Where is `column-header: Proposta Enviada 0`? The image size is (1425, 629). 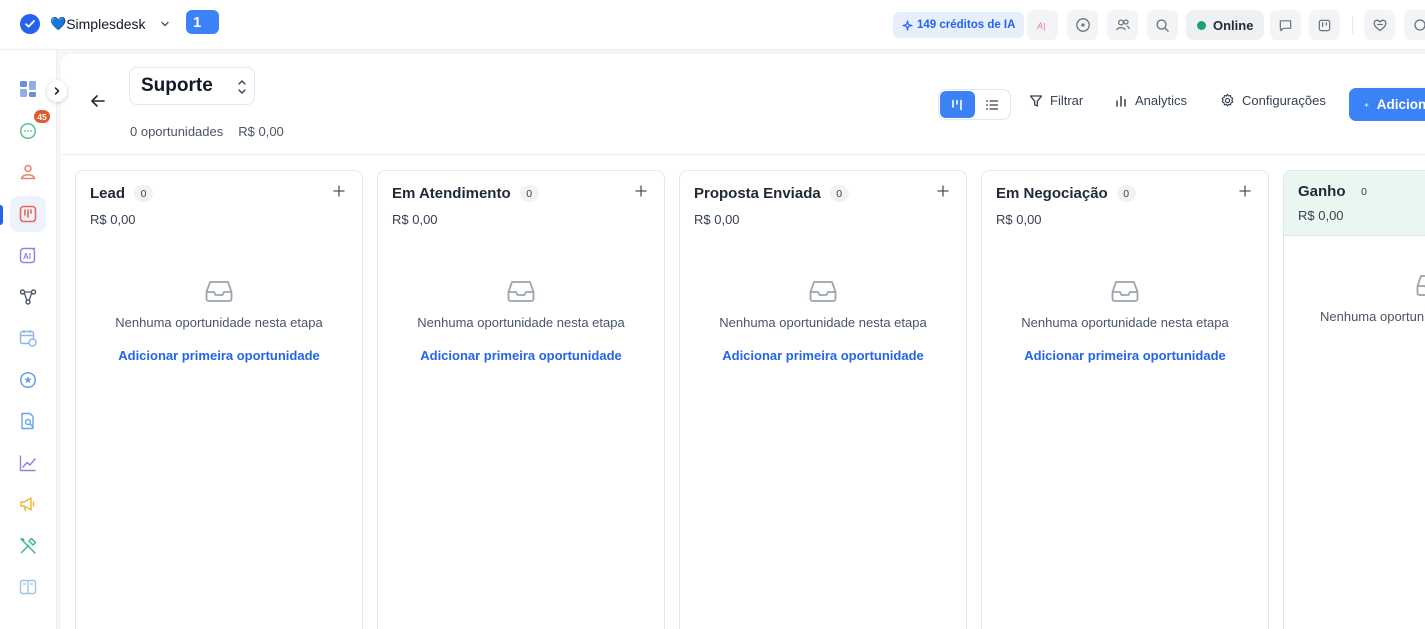
column-header: Proposta Enviada 0 is located at coordinates (771, 193).